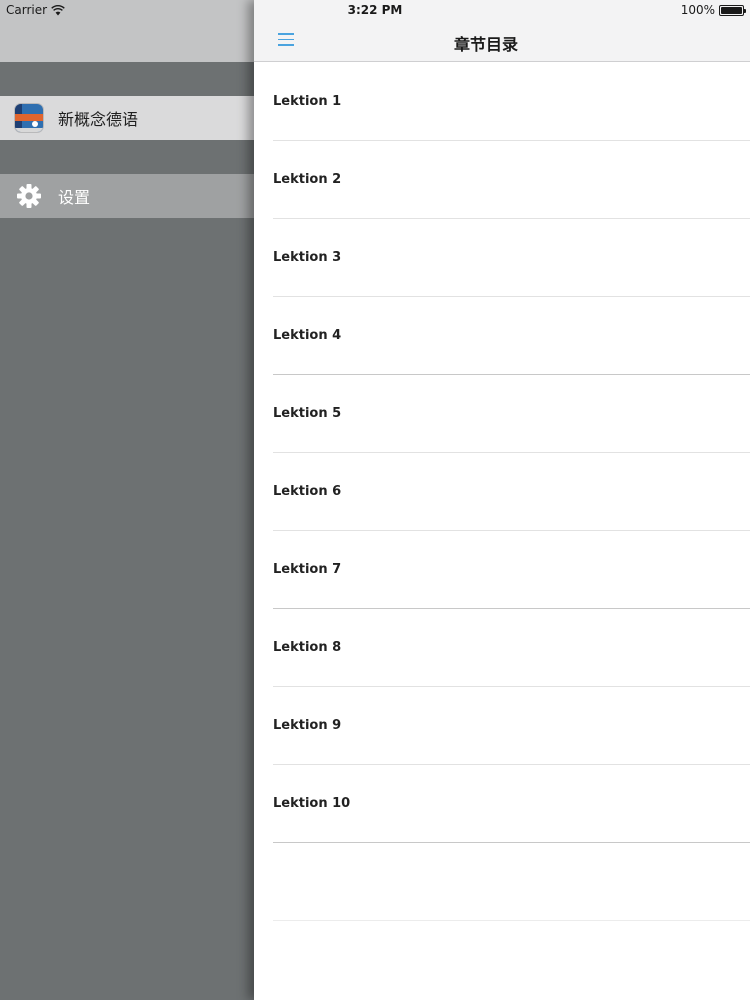 Image resolution: width=750 pixels, height=1000 pixels. What do you see at coordinates (307, 725) in the screenshot?
I see `lesson-label: Lektion 9` at bounding box center [307, 725].